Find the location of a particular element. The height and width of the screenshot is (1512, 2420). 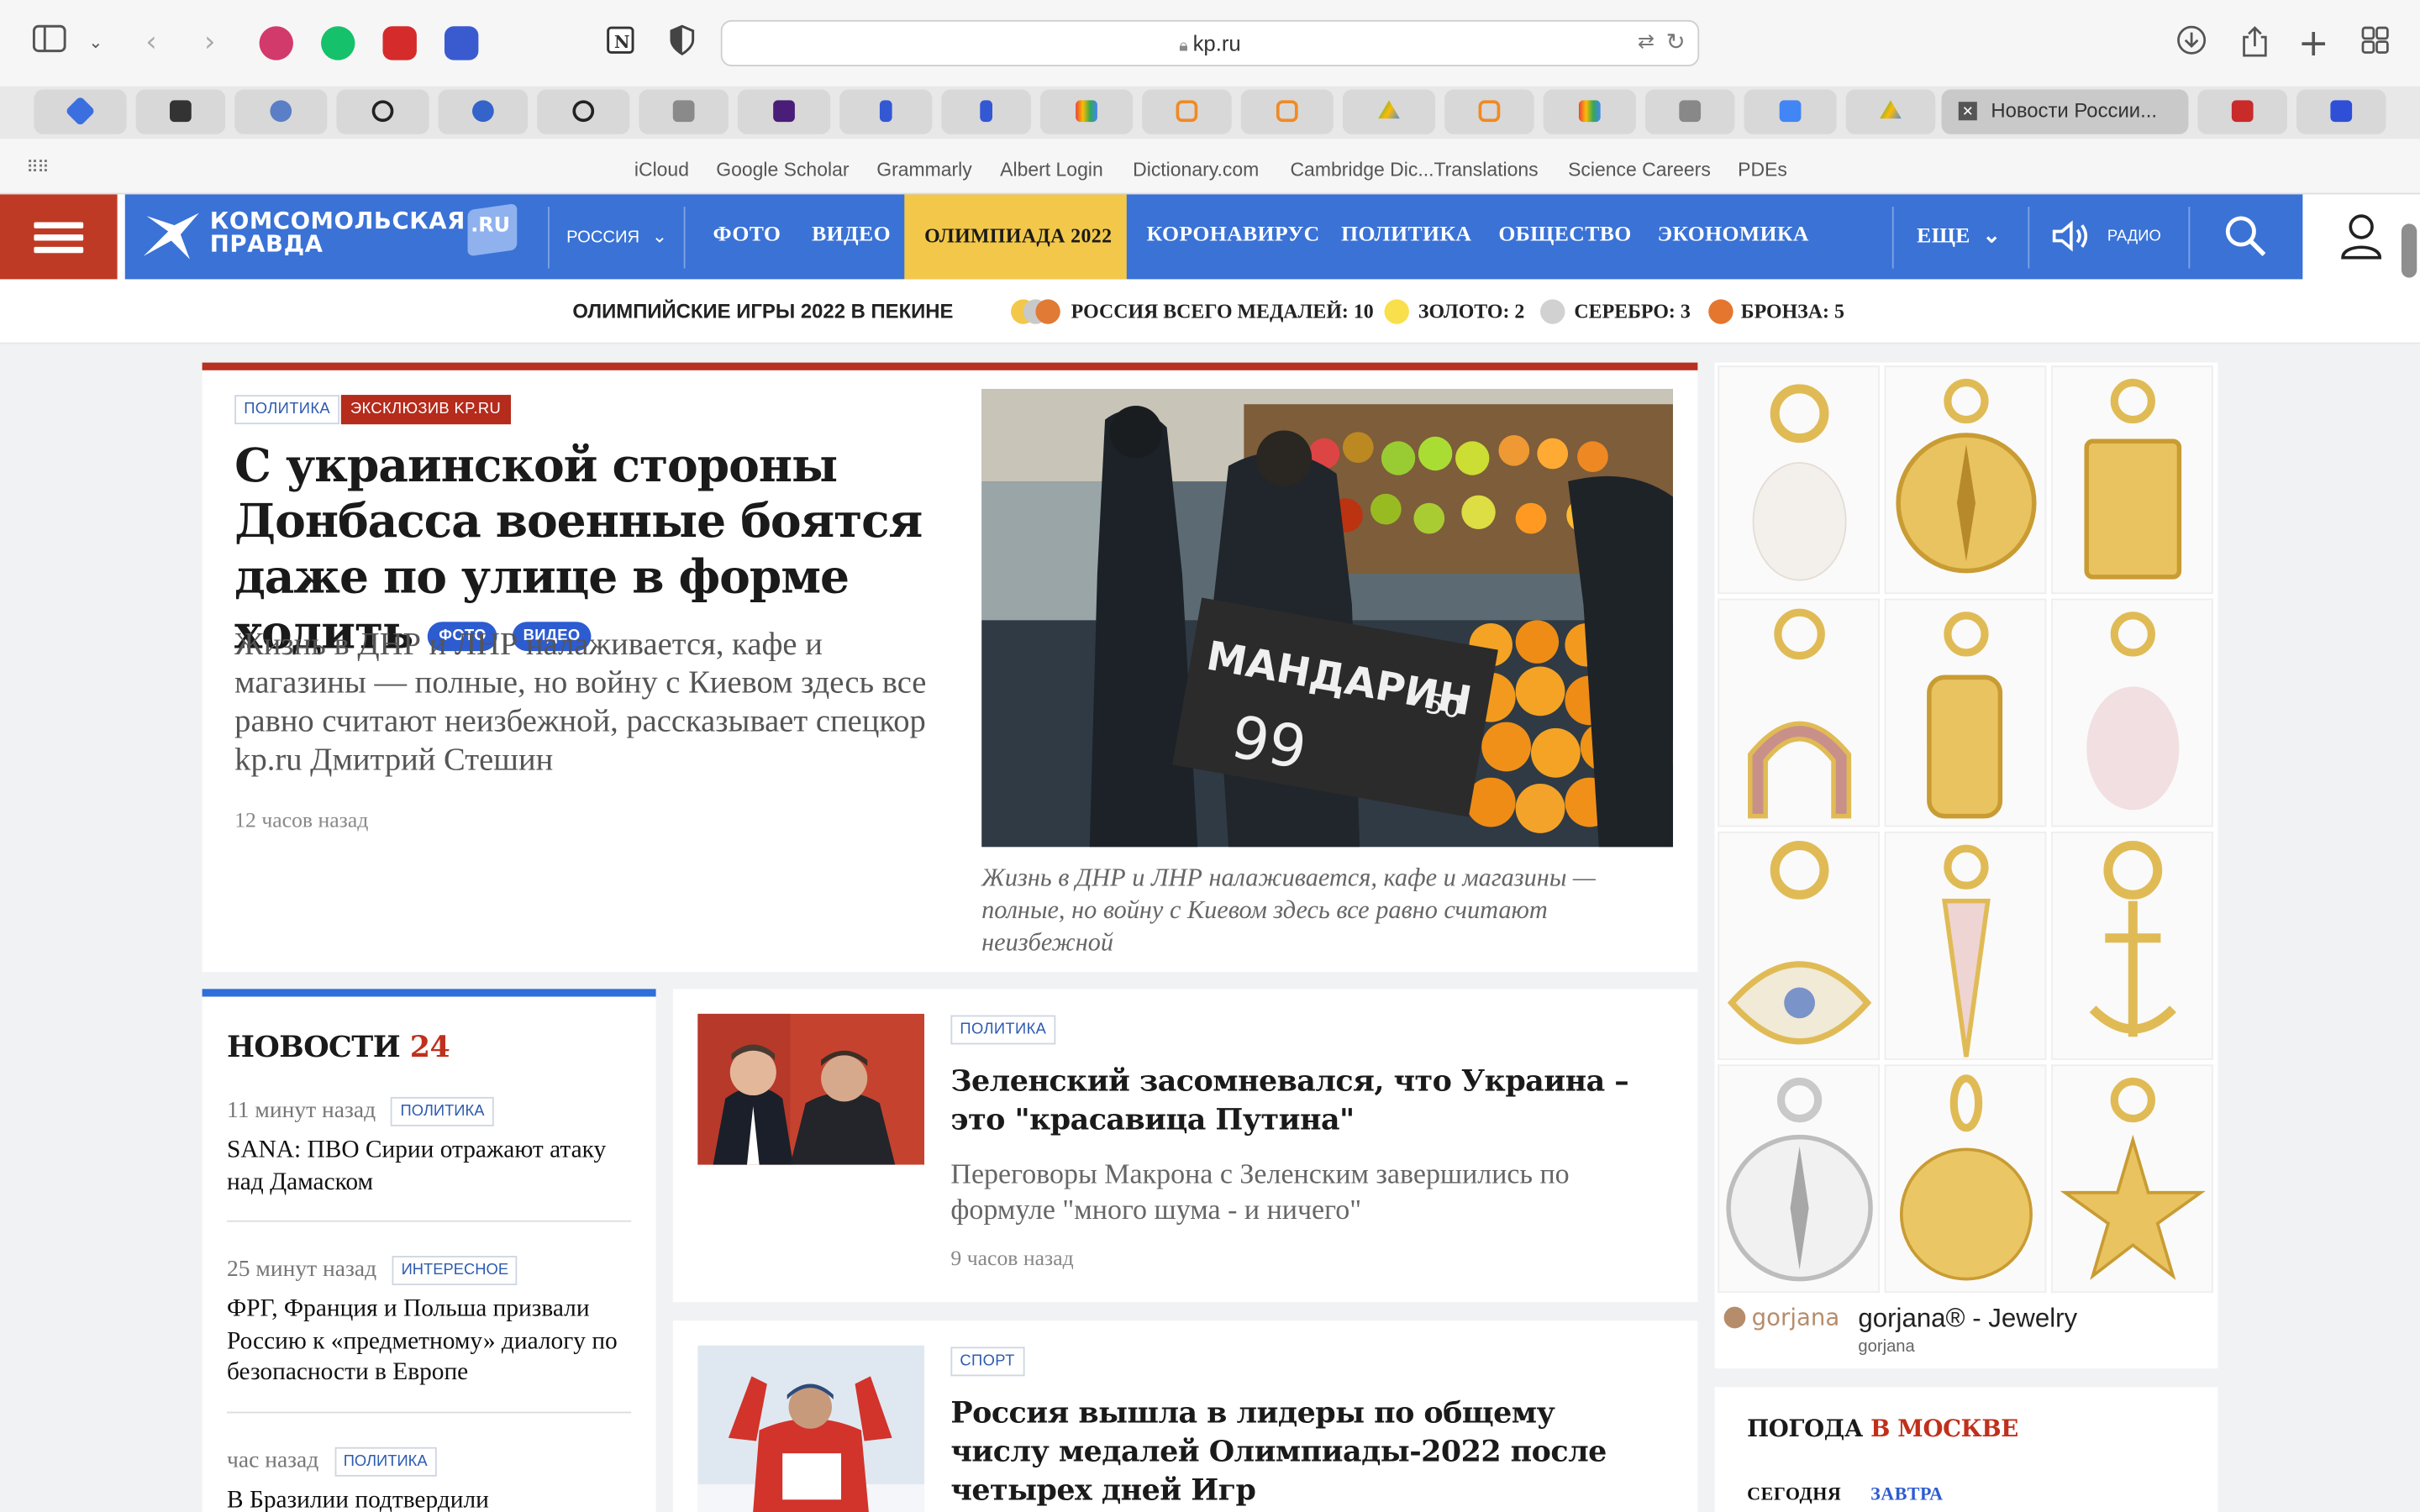

forward-icon: › is located at coordinates (210, 42).